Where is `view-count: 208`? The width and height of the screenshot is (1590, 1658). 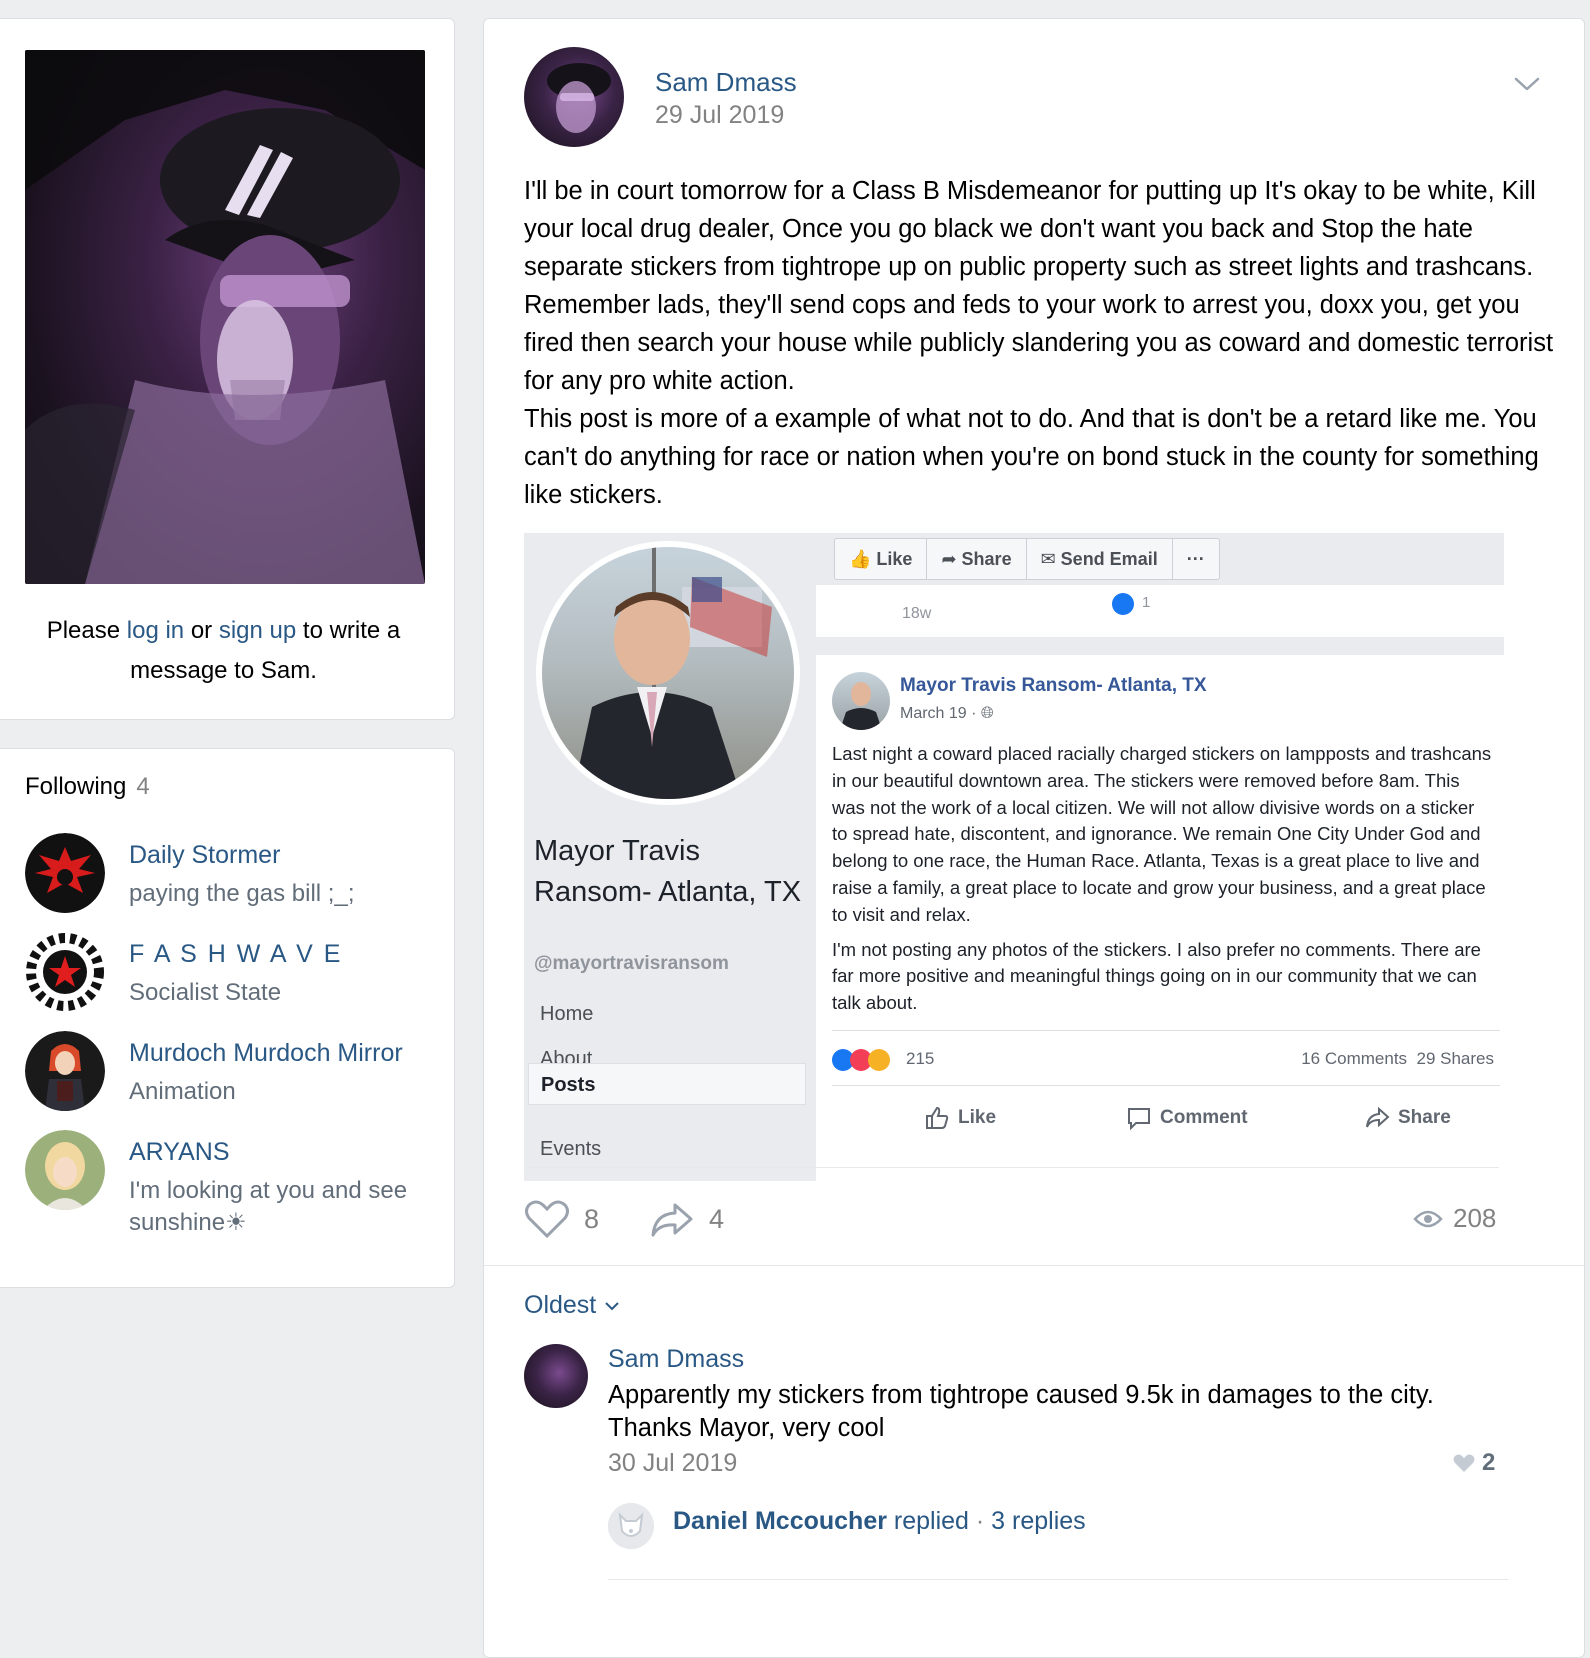
view-count: 208 is located at coordinates (1475, 1218).